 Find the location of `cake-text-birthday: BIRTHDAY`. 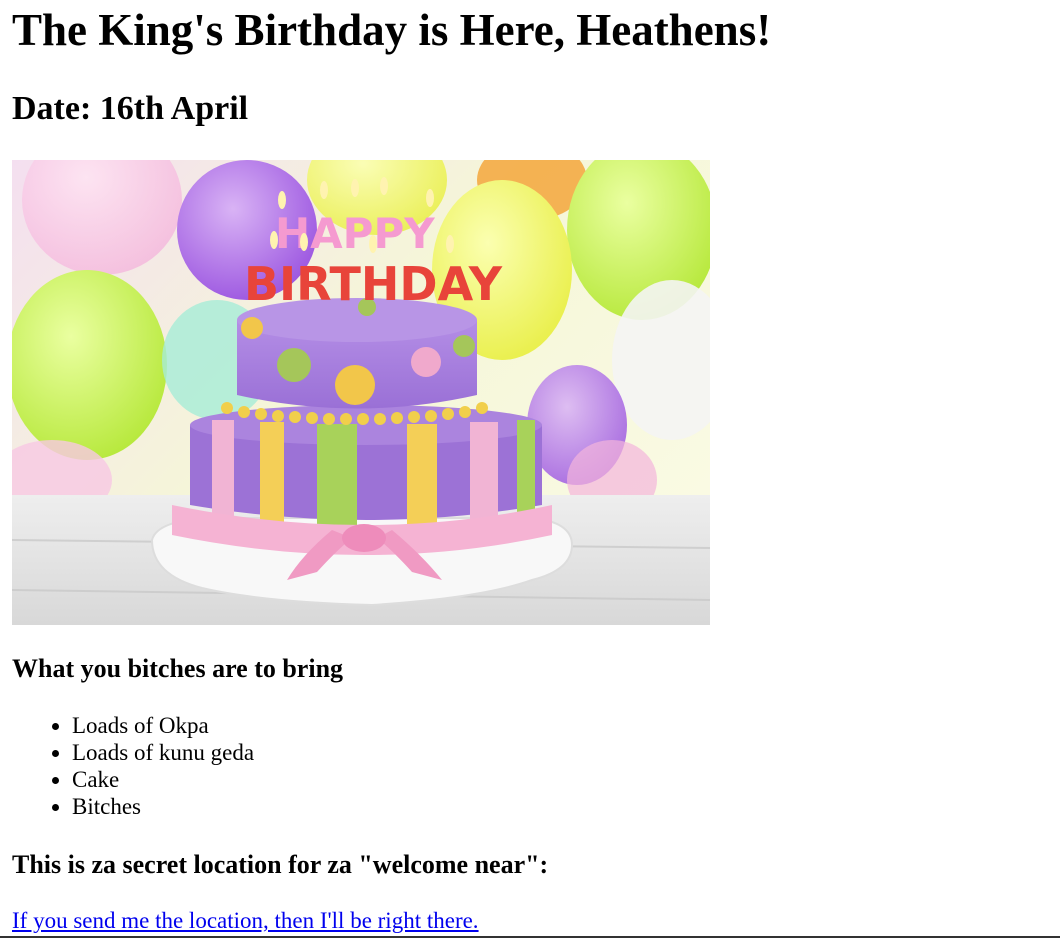

cake-text-birthday: BIRTHDAY is located at coordinates (373, 284).